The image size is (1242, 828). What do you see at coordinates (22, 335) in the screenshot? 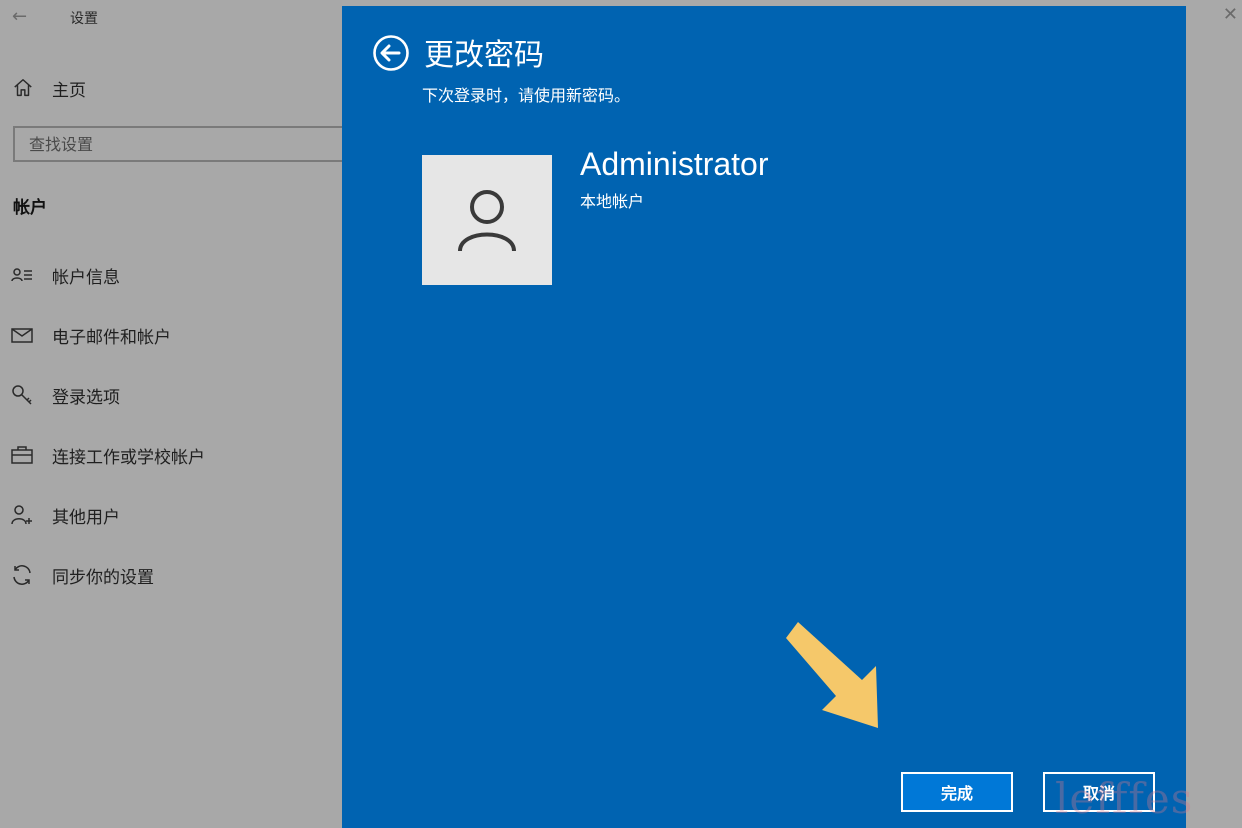
I see `mail-icon` at bounding box center [22, 335].